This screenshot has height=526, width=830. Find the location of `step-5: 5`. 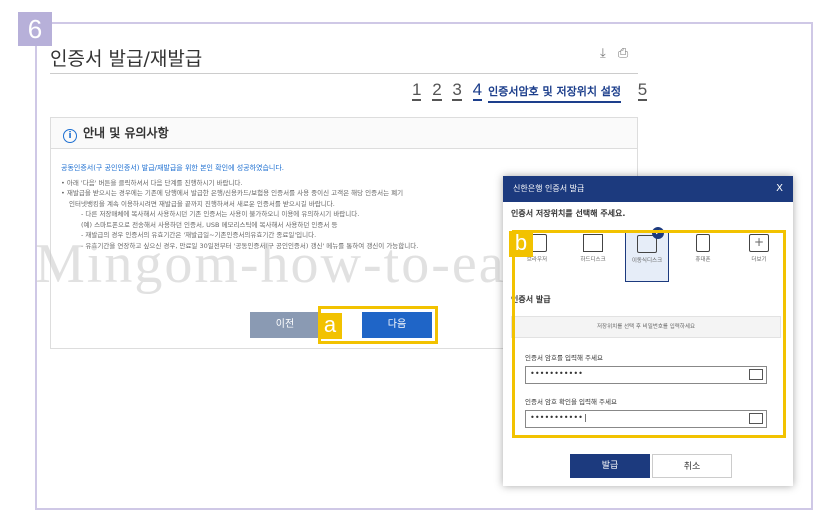

step-5: 5 is located at coordinates (642, 90).